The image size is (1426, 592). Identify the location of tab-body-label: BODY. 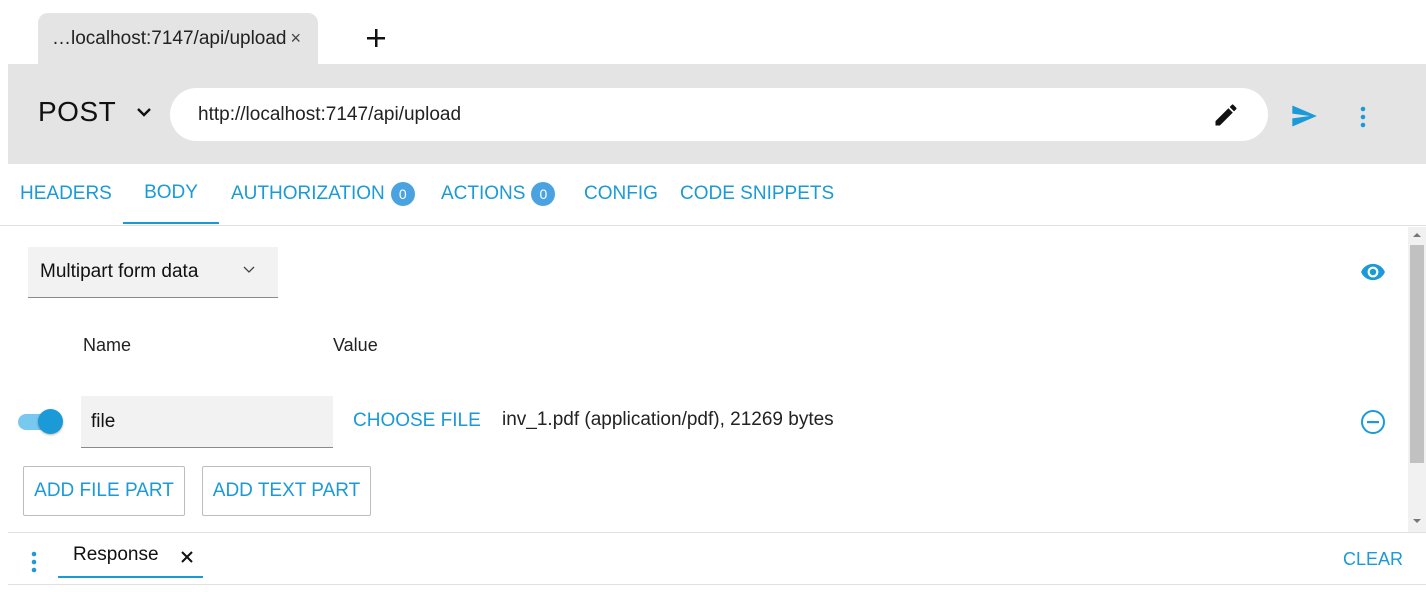
(171, 192).